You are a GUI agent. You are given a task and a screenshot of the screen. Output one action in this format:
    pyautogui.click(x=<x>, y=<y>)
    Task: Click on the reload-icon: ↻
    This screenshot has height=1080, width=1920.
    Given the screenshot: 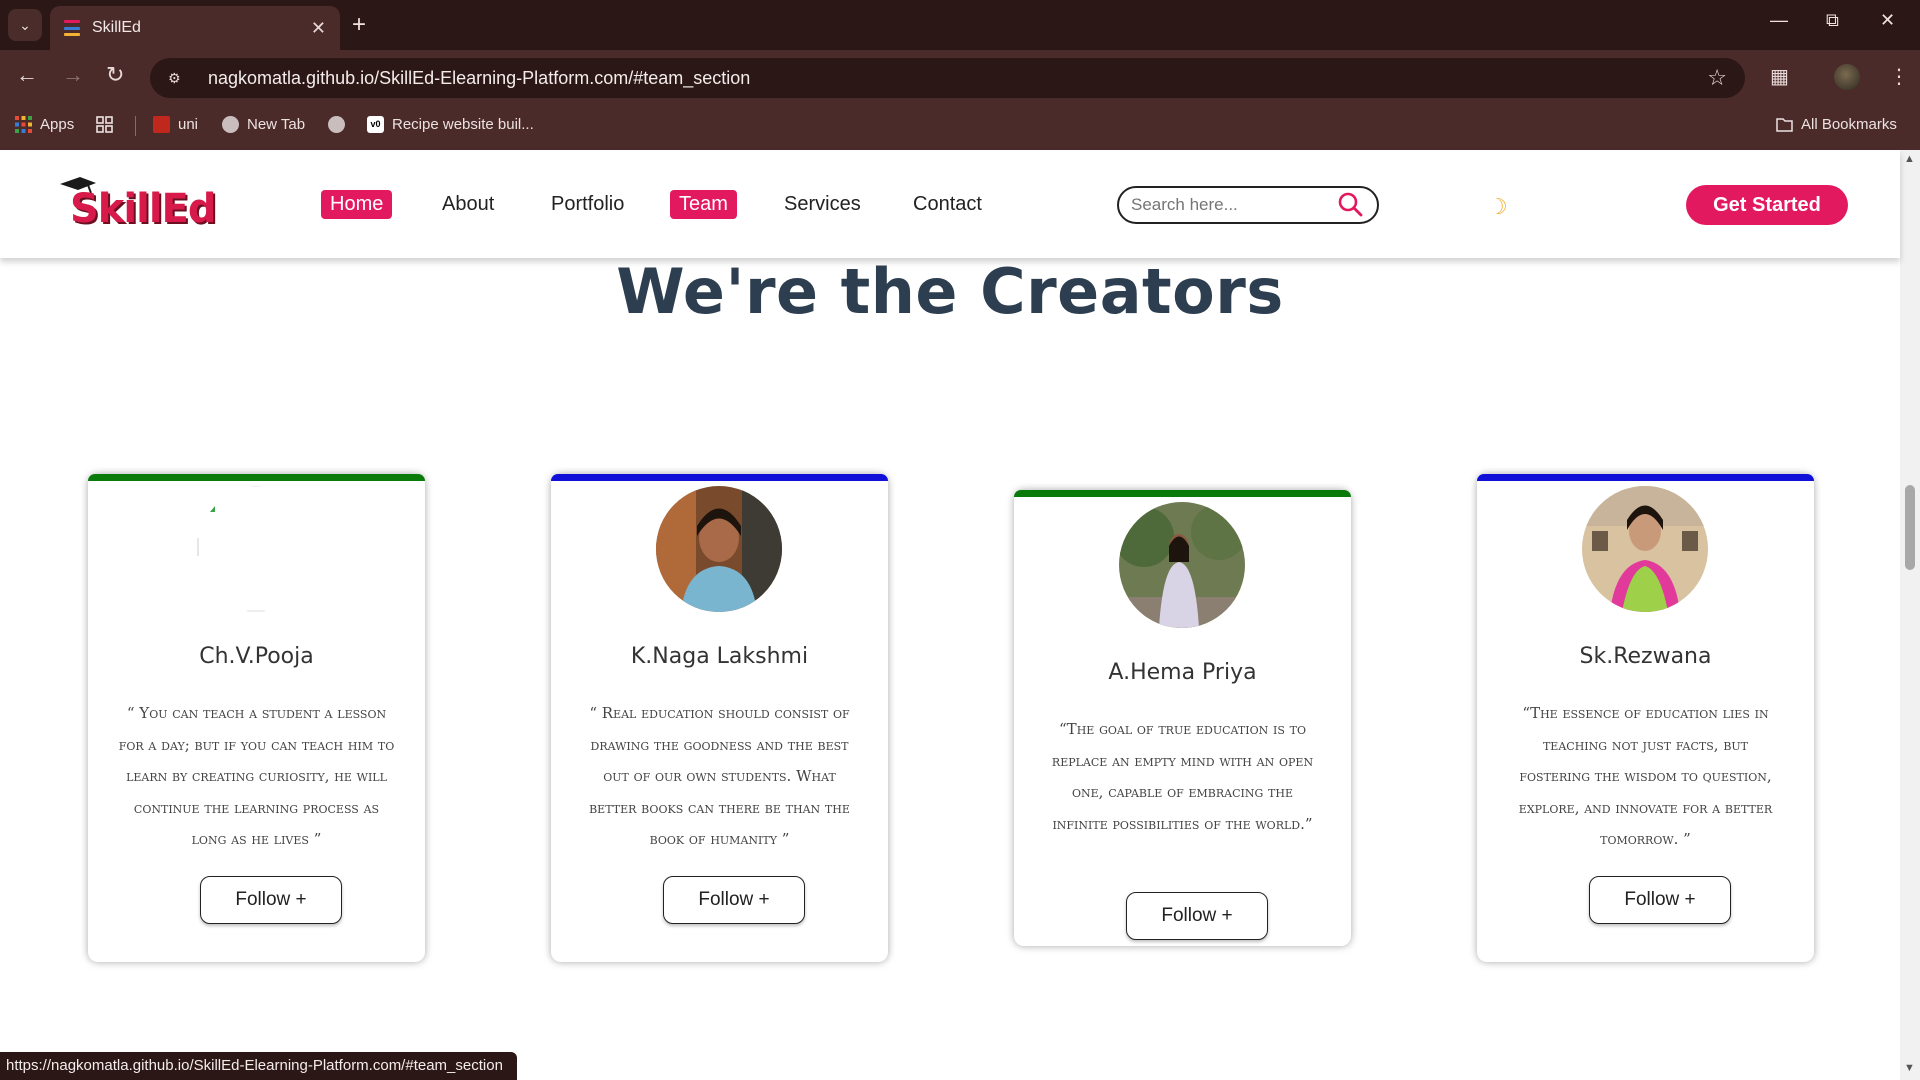 What is the action you would take?
    pyautogui.click(x=115, y=75)
    